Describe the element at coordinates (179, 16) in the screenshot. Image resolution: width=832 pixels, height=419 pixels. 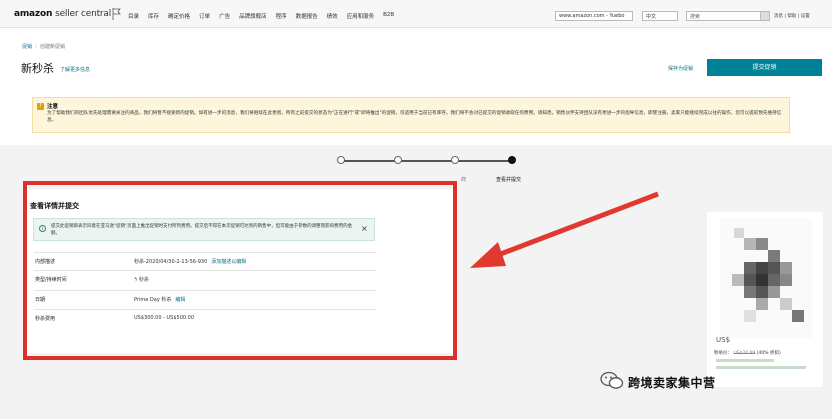
I see `nav-pricing: 确定价格` at that location.